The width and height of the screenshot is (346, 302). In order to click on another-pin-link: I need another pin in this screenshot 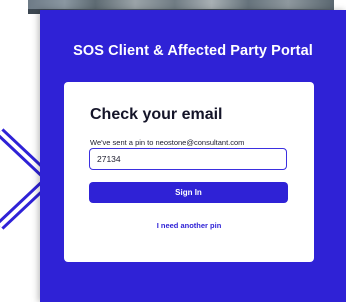, I will do `click(189, 225)`.